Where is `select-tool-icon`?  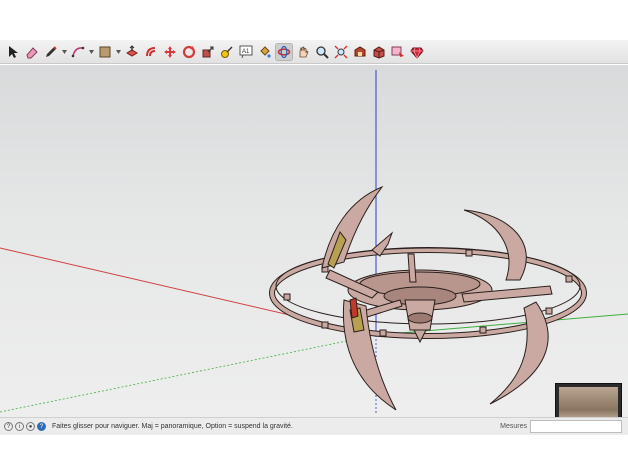 select-tool-icon is located at coordinates (13, 52).